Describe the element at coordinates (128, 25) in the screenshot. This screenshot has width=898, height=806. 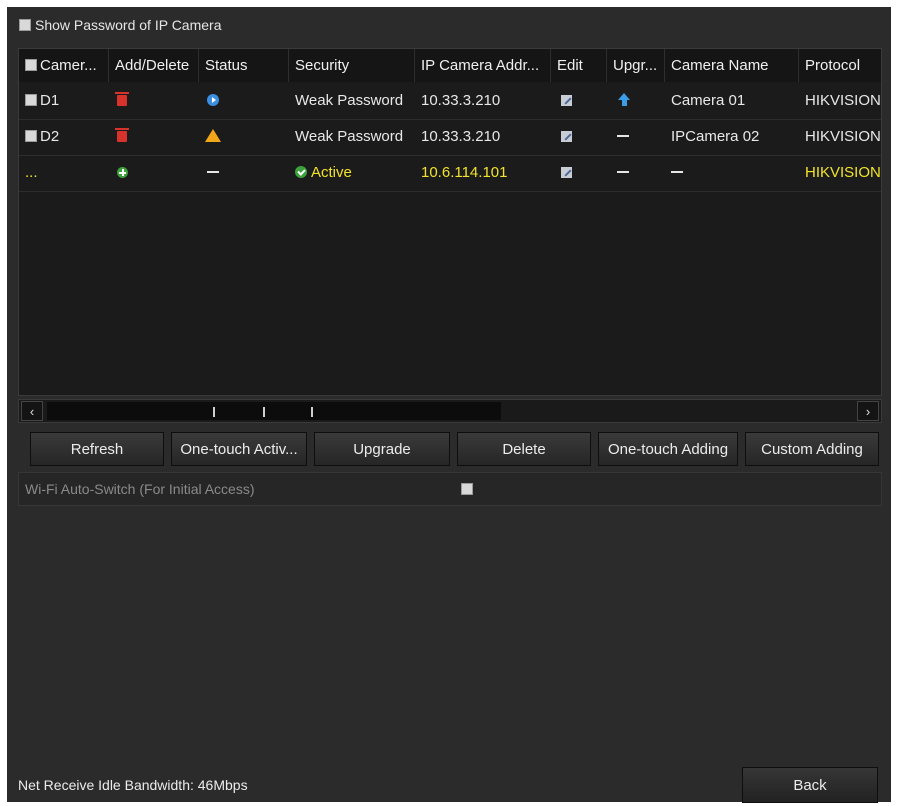
I see `show-password-label: Show Password of IP Camera` at that location.